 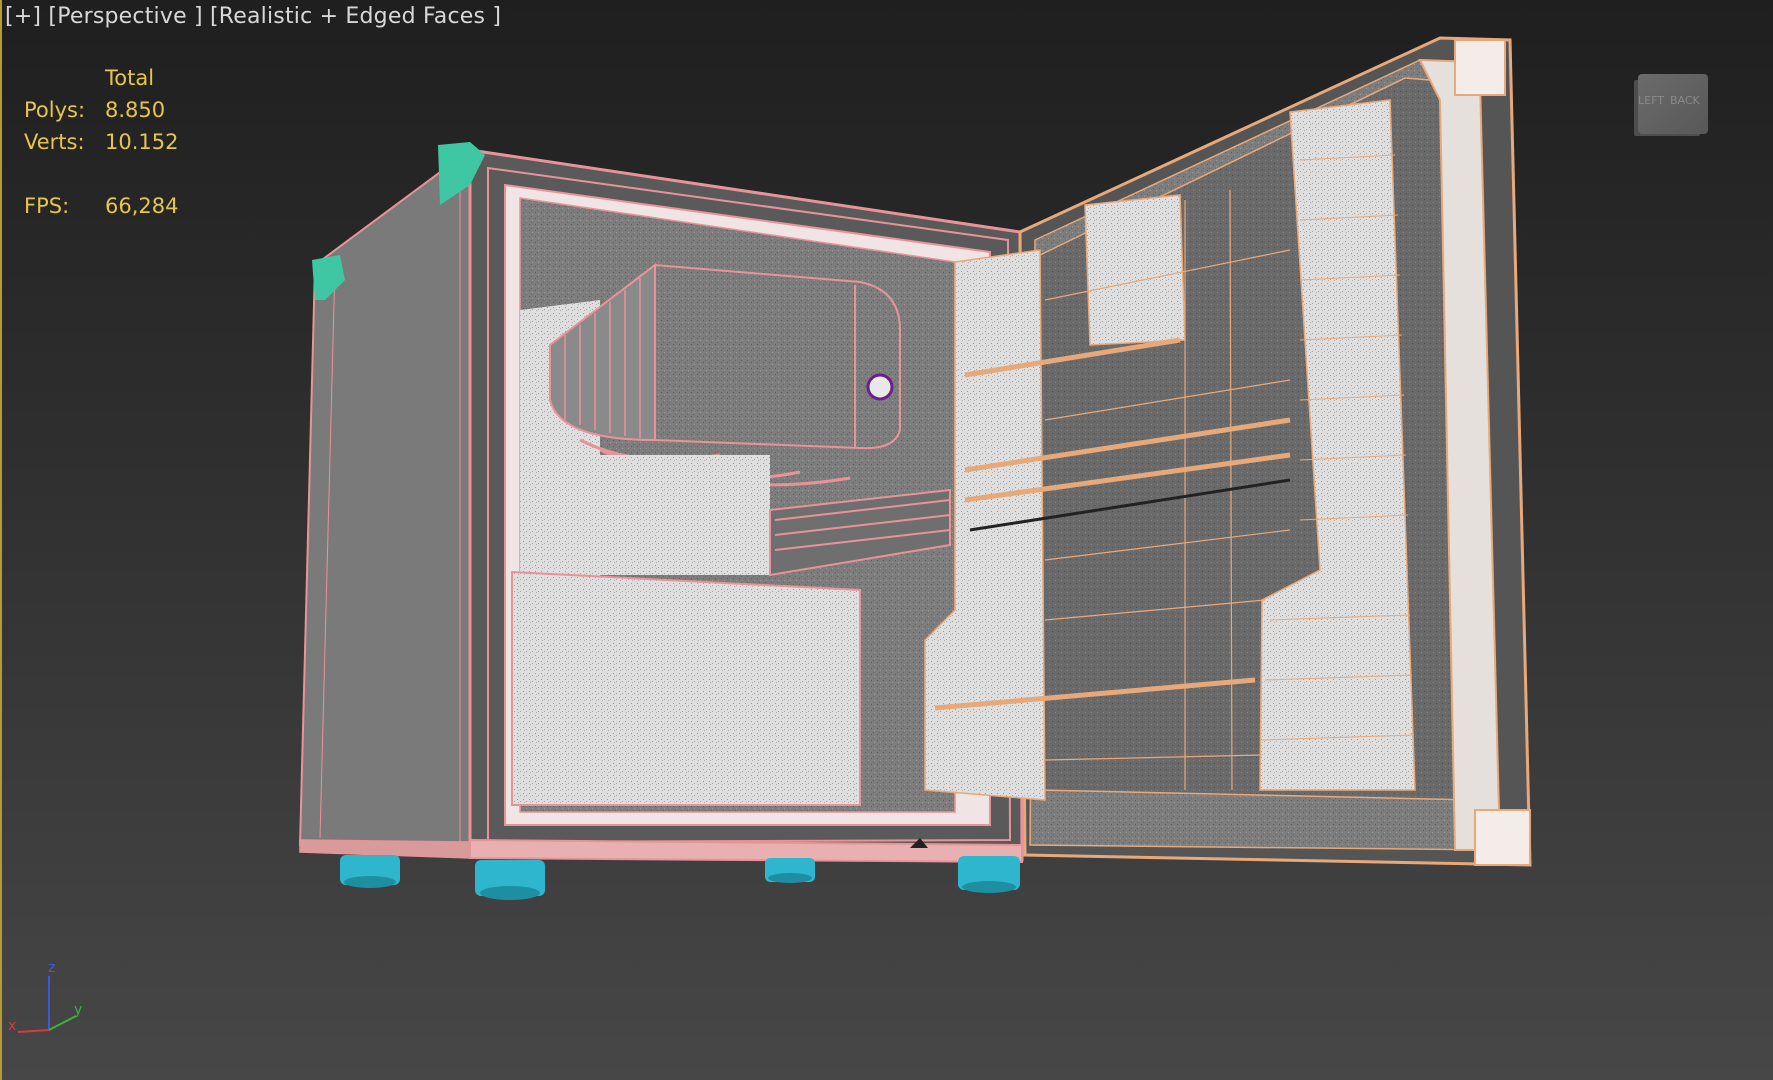 I want to click on x-axis-label: x, so click(x=12, y=1026).